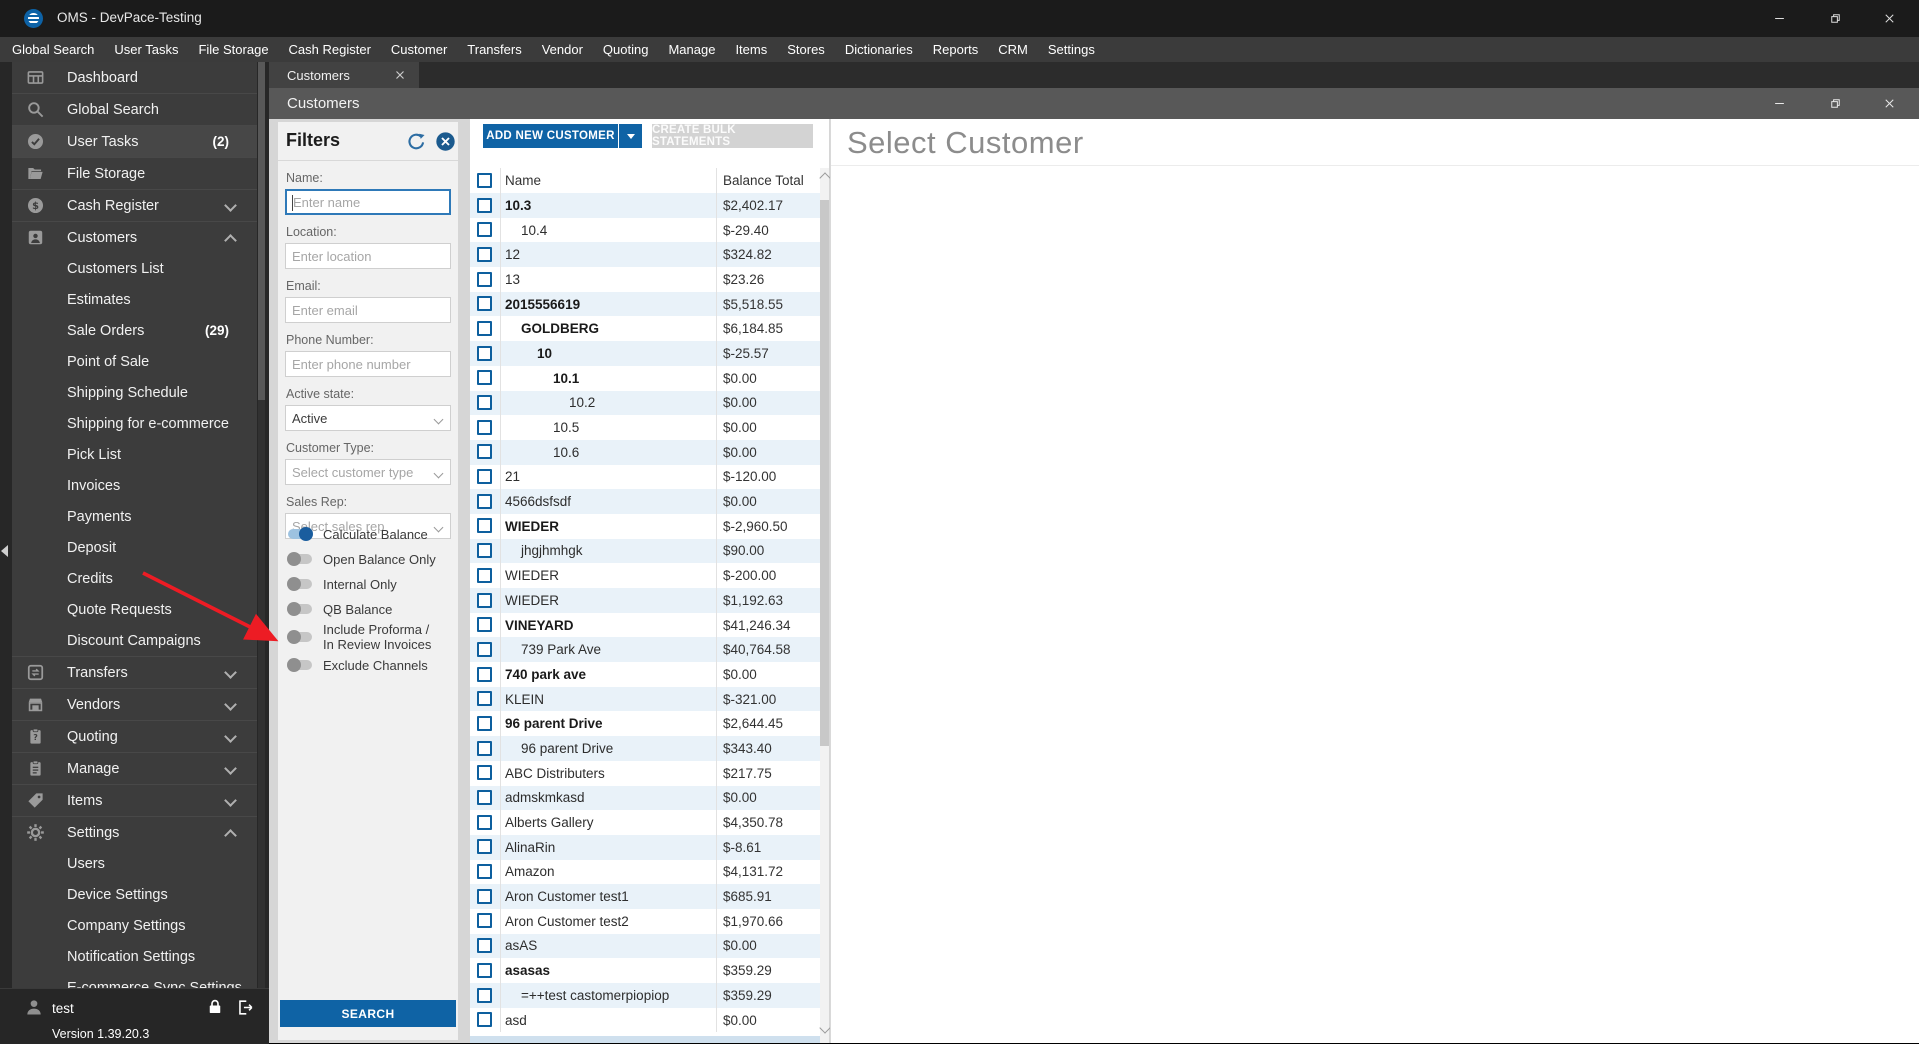 Image resolution: width=1919 pixels, height=1044 pixels. What do you see at coordinates (368, 256) in the screenshot?
I see `location-input: Enter location` at bounding box center [368, 256].